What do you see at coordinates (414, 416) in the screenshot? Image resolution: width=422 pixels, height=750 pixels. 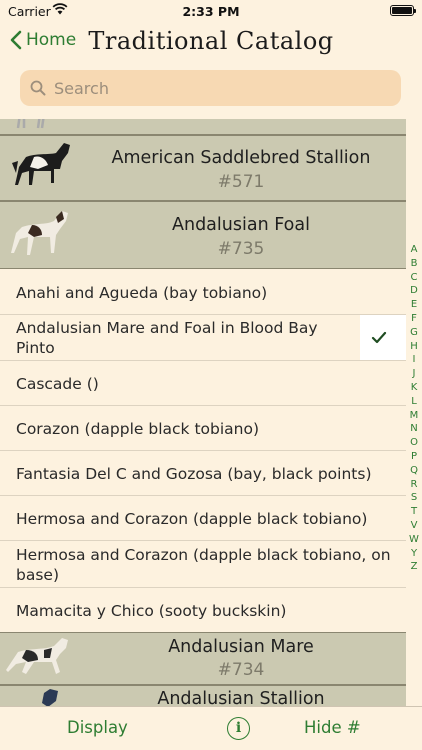 I see `index-letter-m: M` at bounding box center [414, 416].